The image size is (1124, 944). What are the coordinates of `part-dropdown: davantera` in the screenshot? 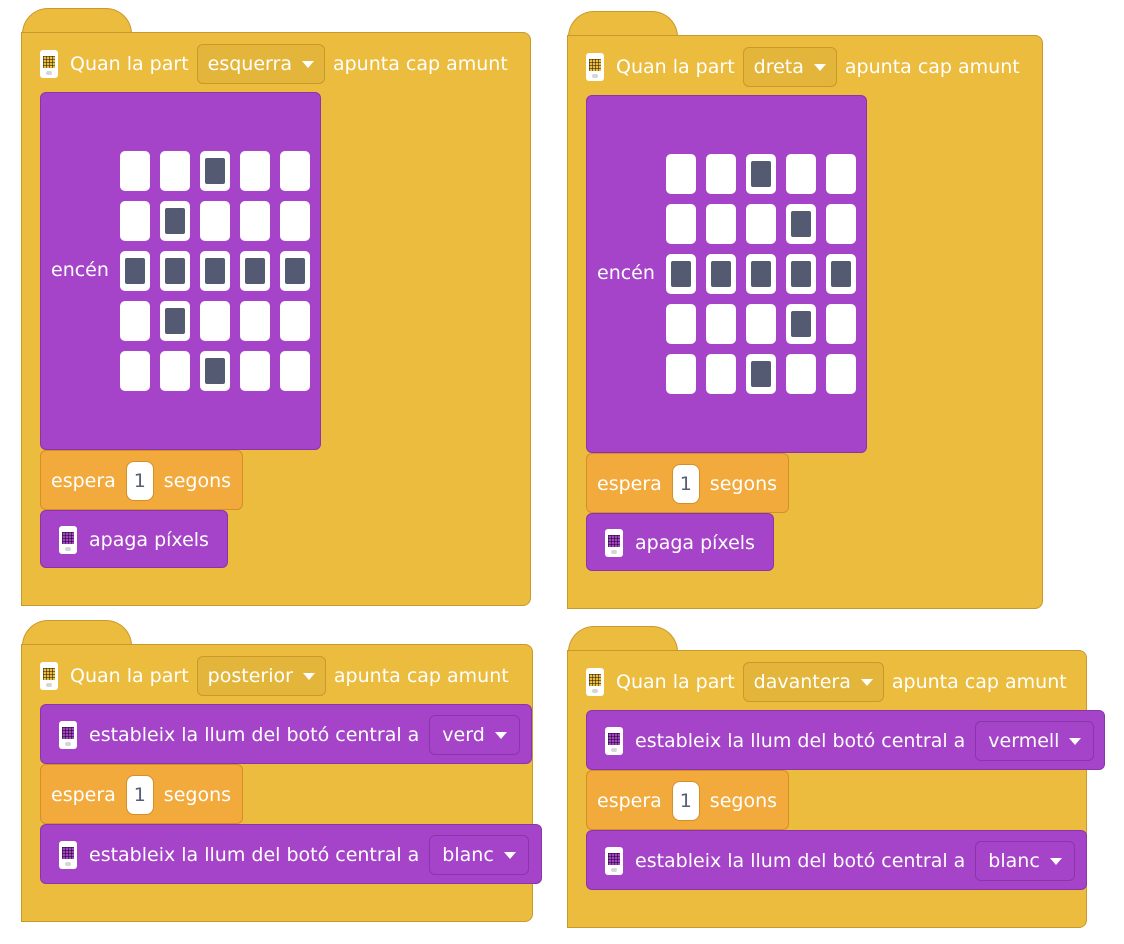 It's located at (813, 682).